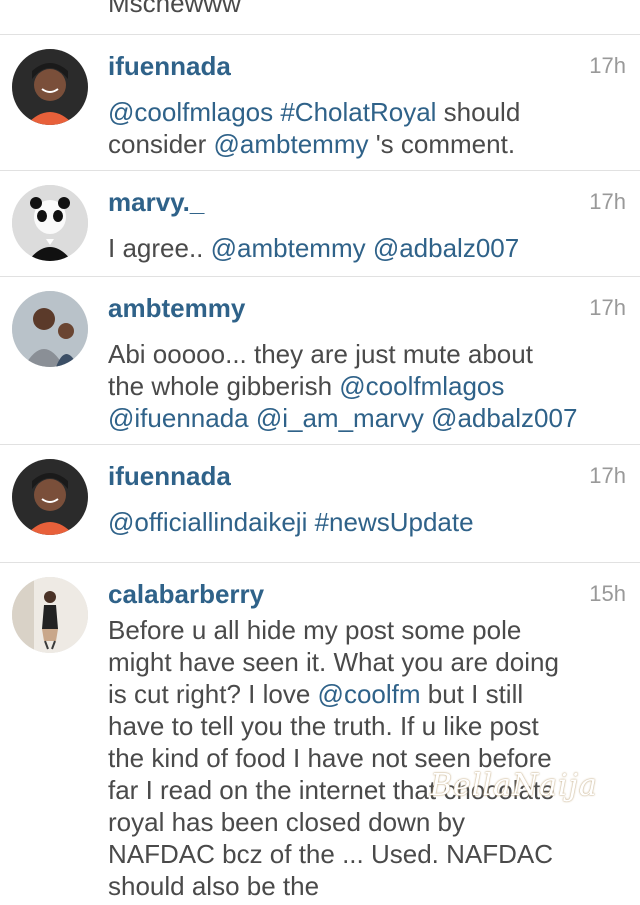 The image size is (640, 905). Describe the element at coordinates (161, 144) in the screenshot. I see `comment-text-segment: consider` at that location.